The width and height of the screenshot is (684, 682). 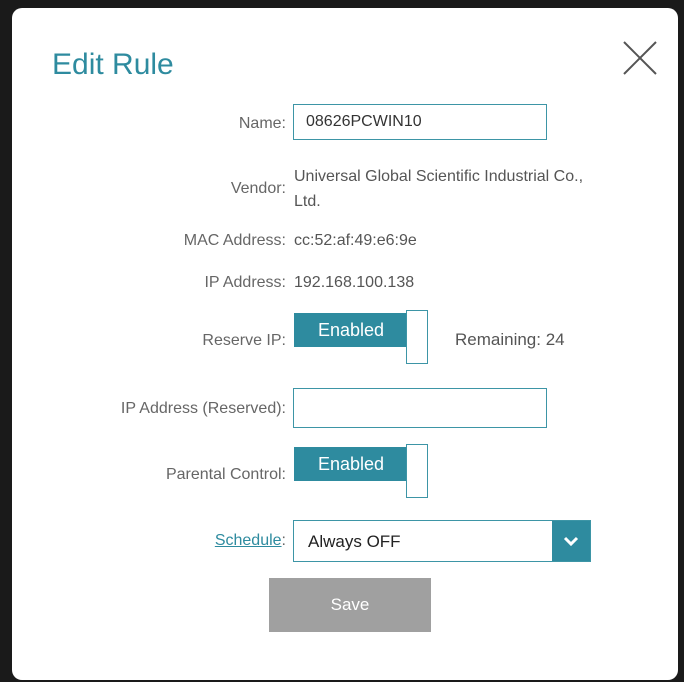 I want to click on vendor-label: Vendor:, so click(x=258, y=188).